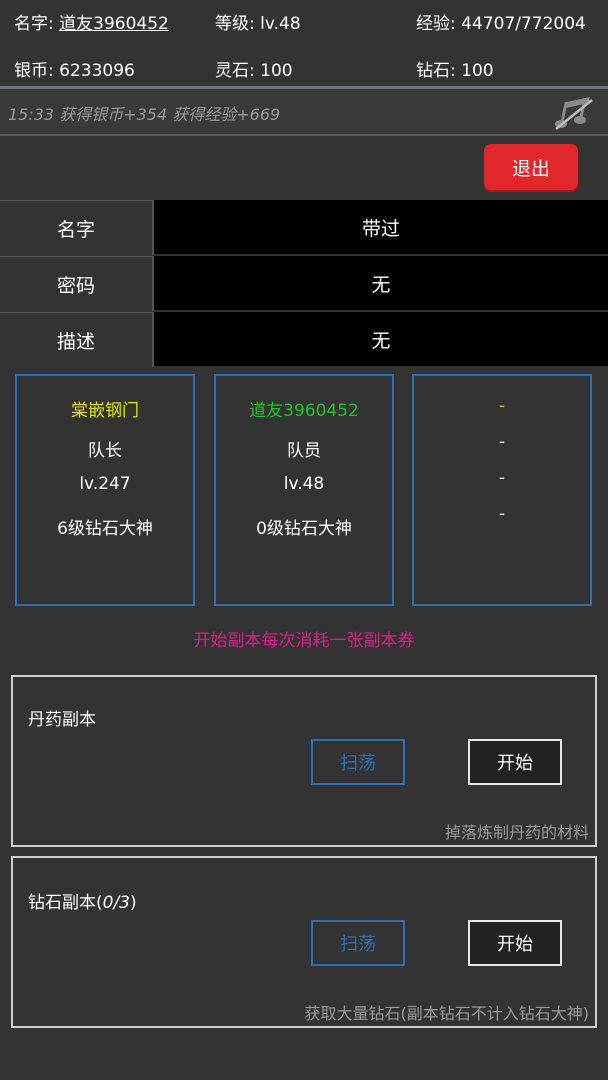 The width and height of the screenshot is (608, 1080). I want to click on team-password-label: 密码, so click(77, 283).